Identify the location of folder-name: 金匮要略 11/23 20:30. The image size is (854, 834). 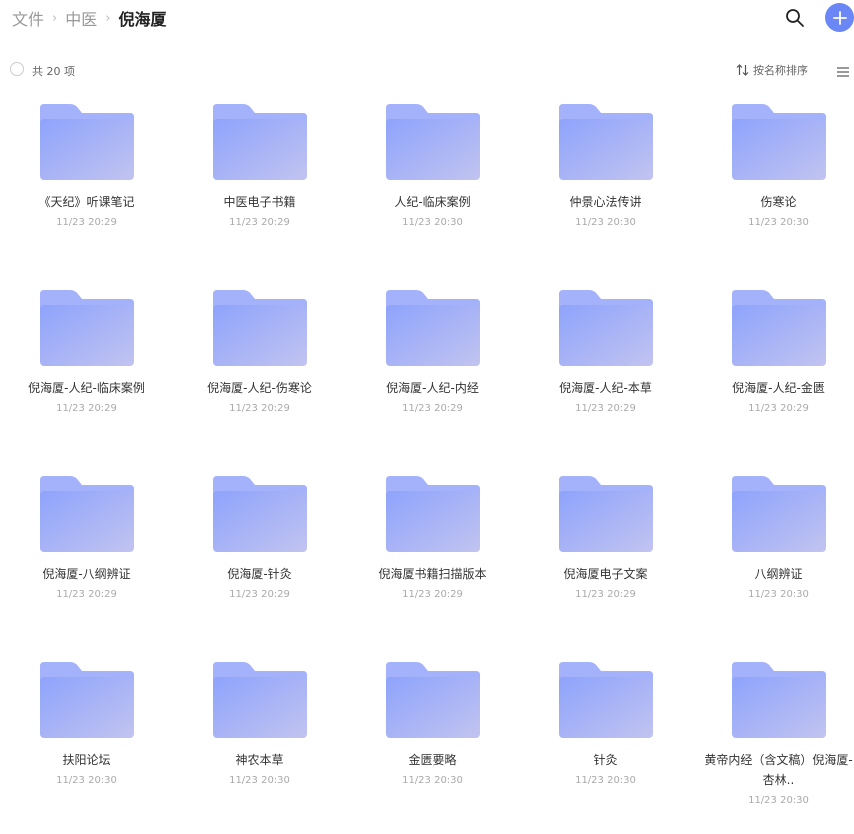
(432, 770).